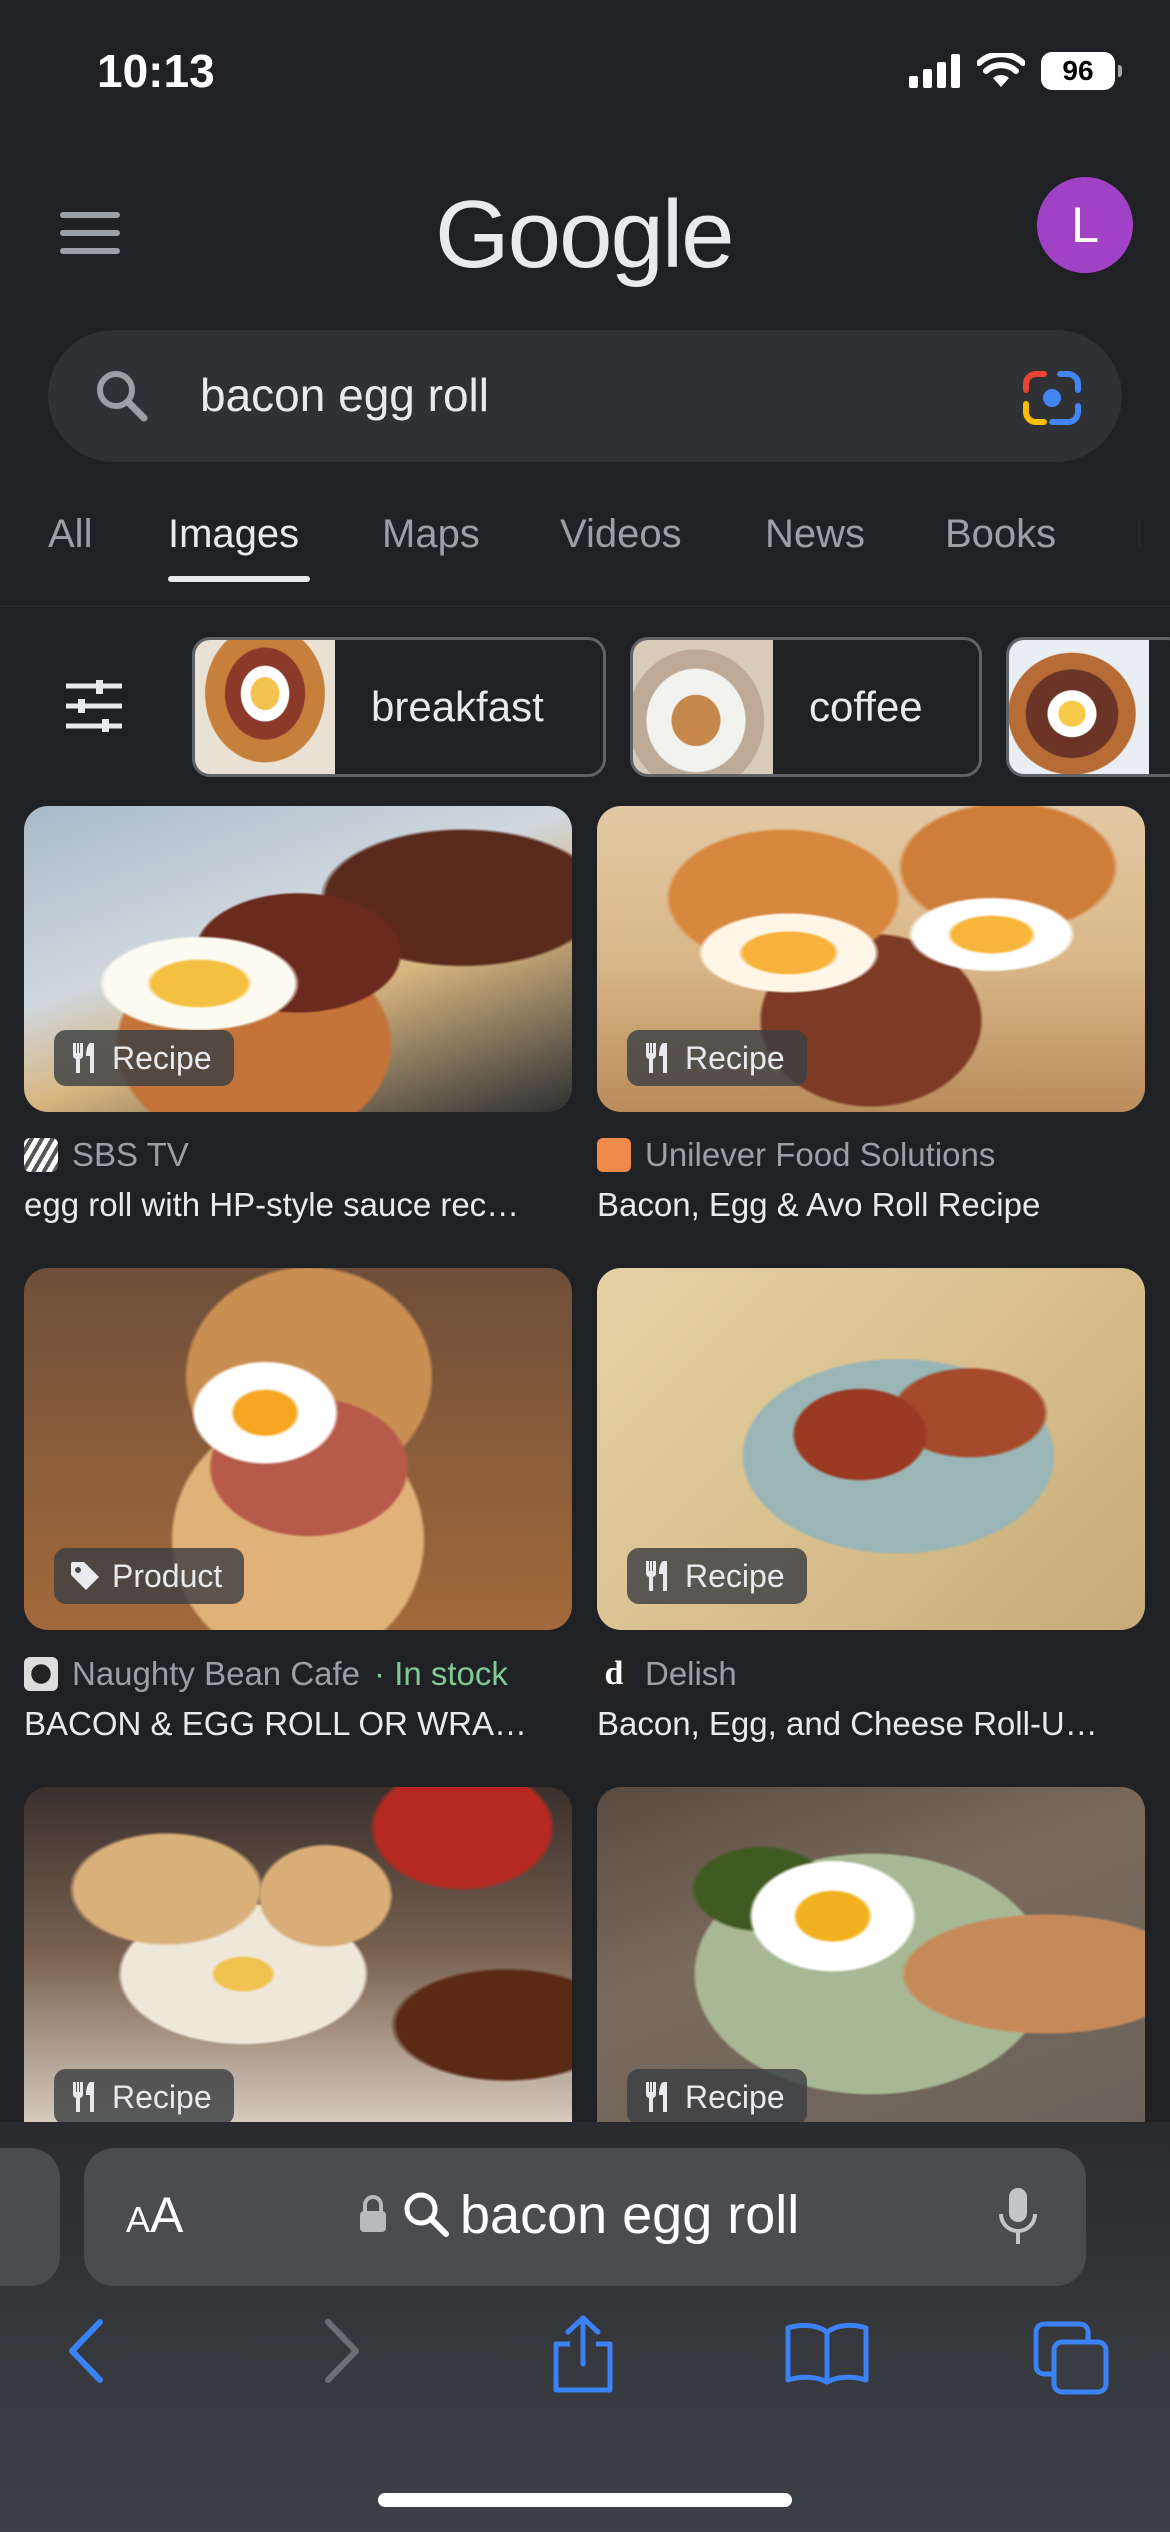 This screenshot has height=2532, width=1170. I want to click on menu-icon, so click(90, 233).